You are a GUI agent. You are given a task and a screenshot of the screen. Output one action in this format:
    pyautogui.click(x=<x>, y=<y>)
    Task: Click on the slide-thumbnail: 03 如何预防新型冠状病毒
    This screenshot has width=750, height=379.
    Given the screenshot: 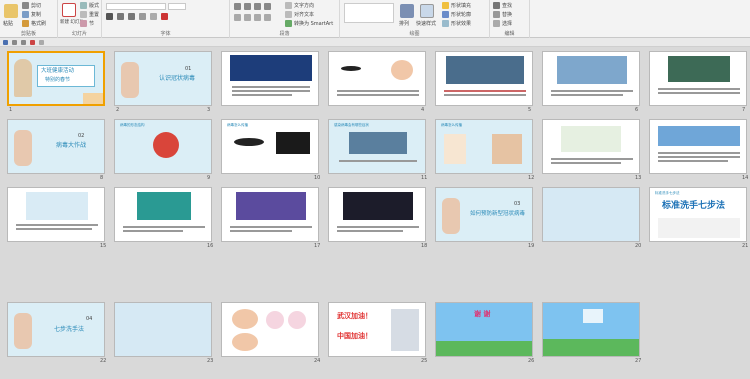 What is the action you would take?
    pyautogui.click(x=484, y=214)
    